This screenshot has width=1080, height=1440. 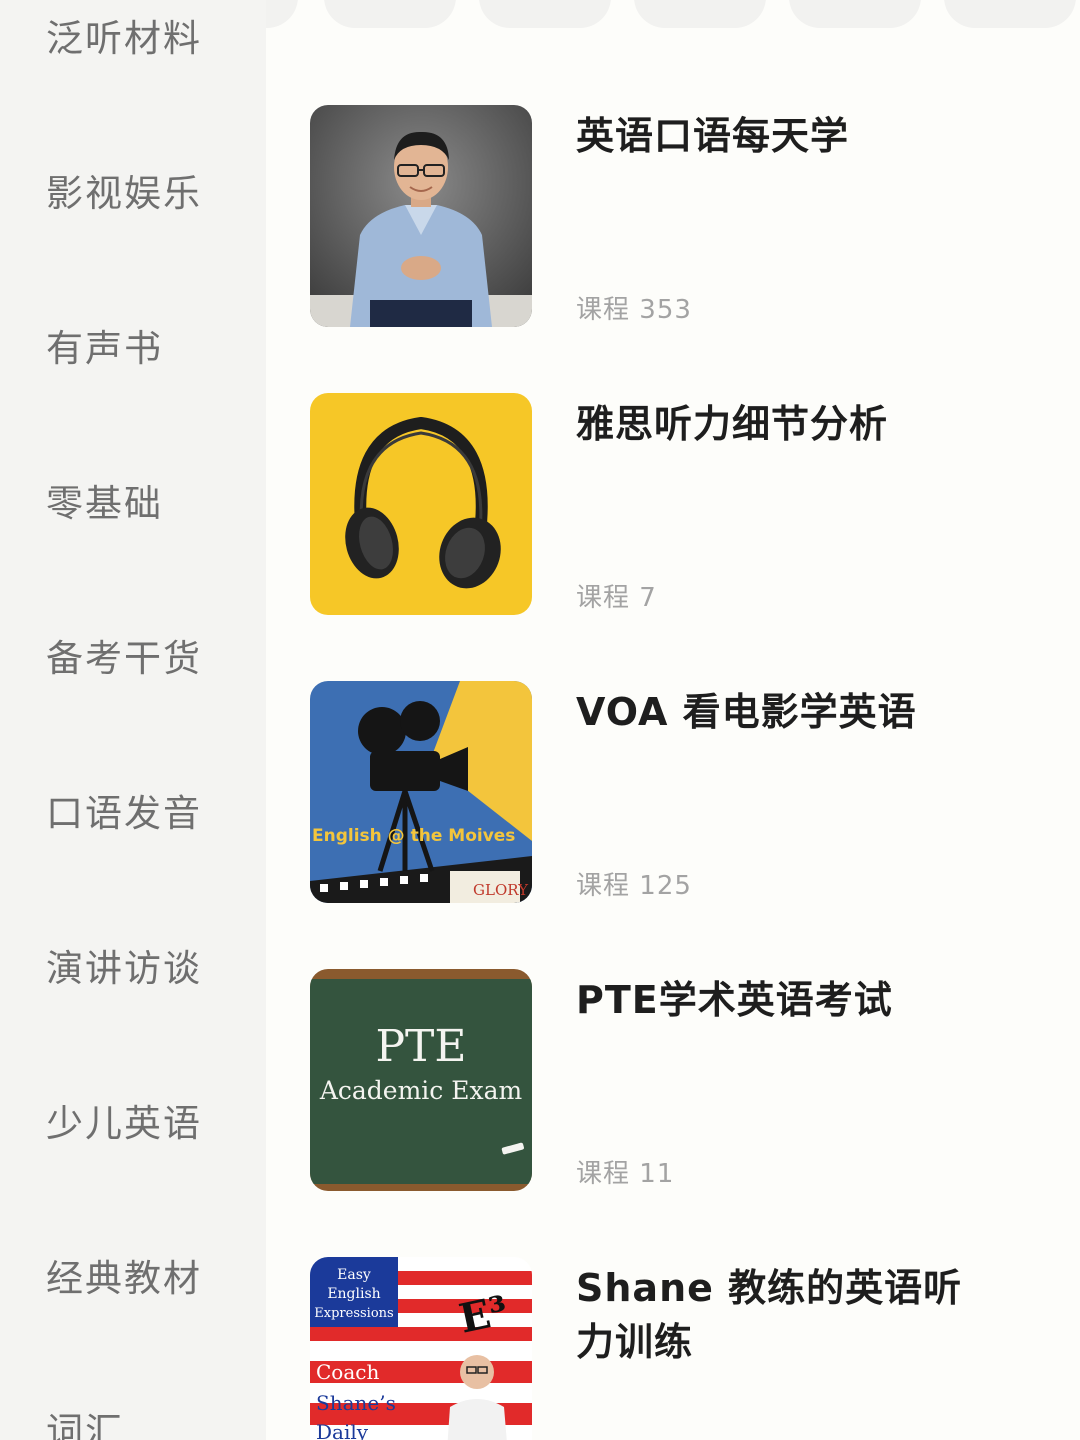 What do you see at coordinates (420, 1046) in the screenshot?
I see `chalkboard-line1: PTE` at bounding box center [420, 1046].